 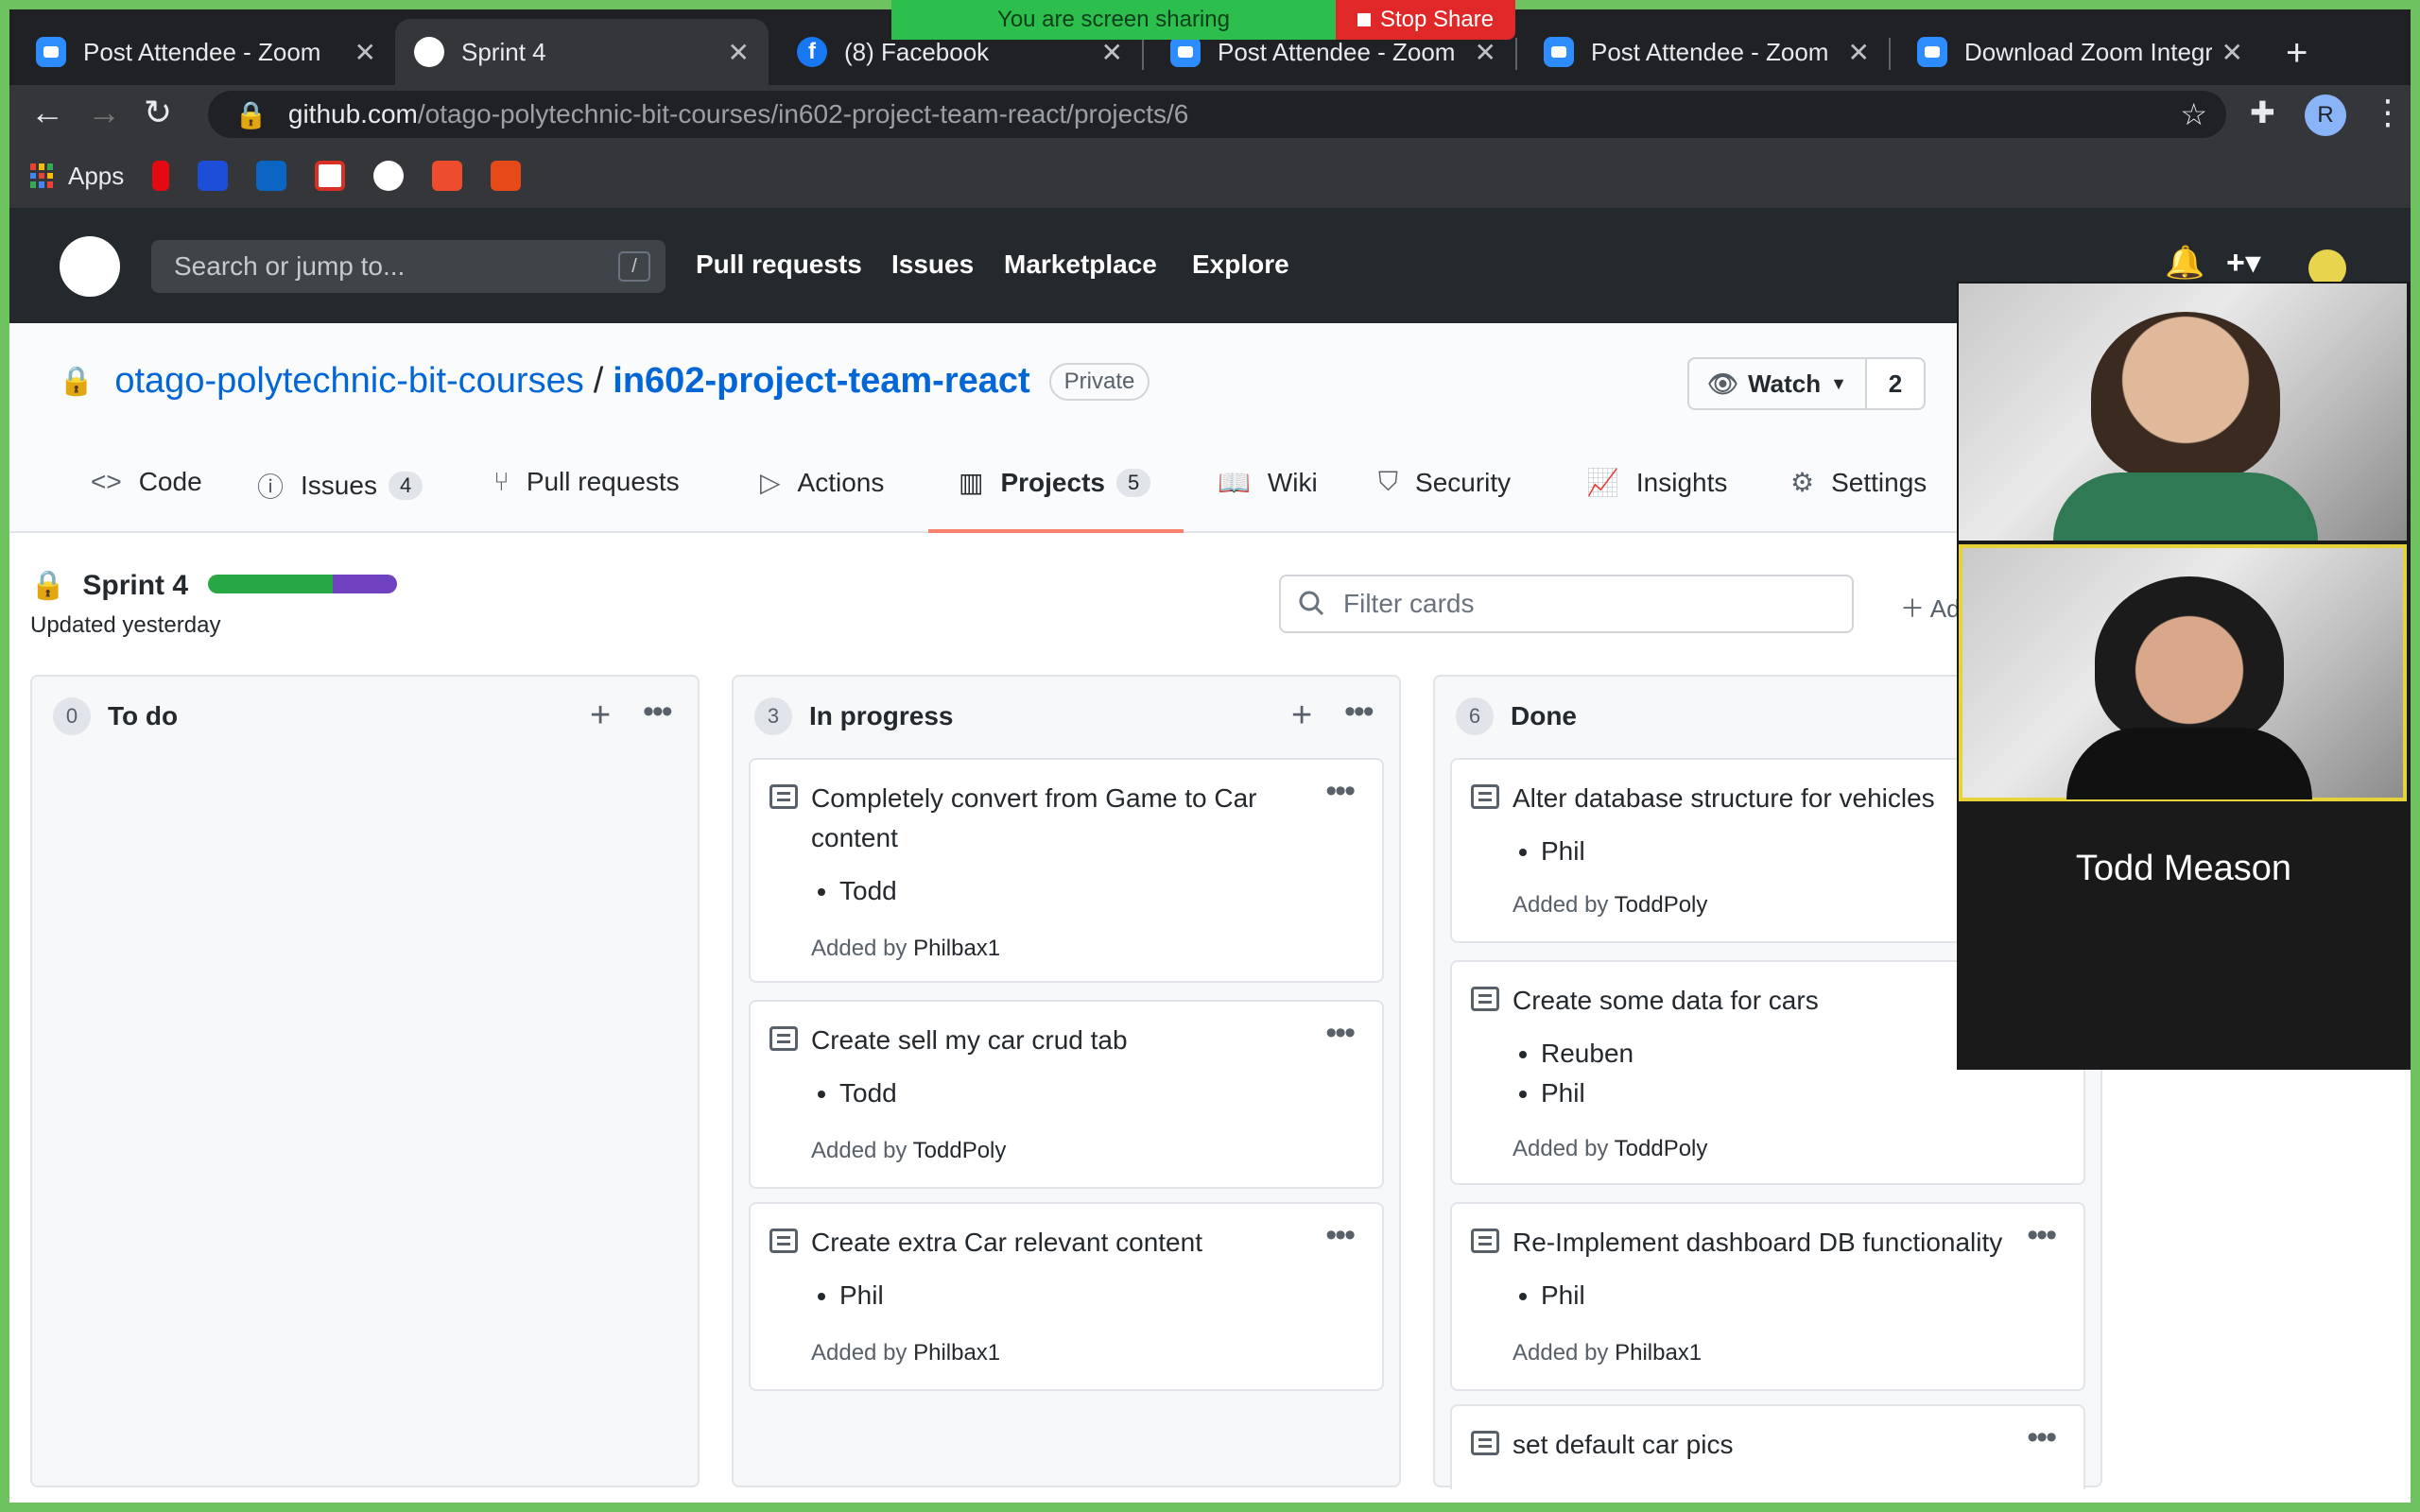 I want to click on netflix-icon, so click(x=161, y=176).